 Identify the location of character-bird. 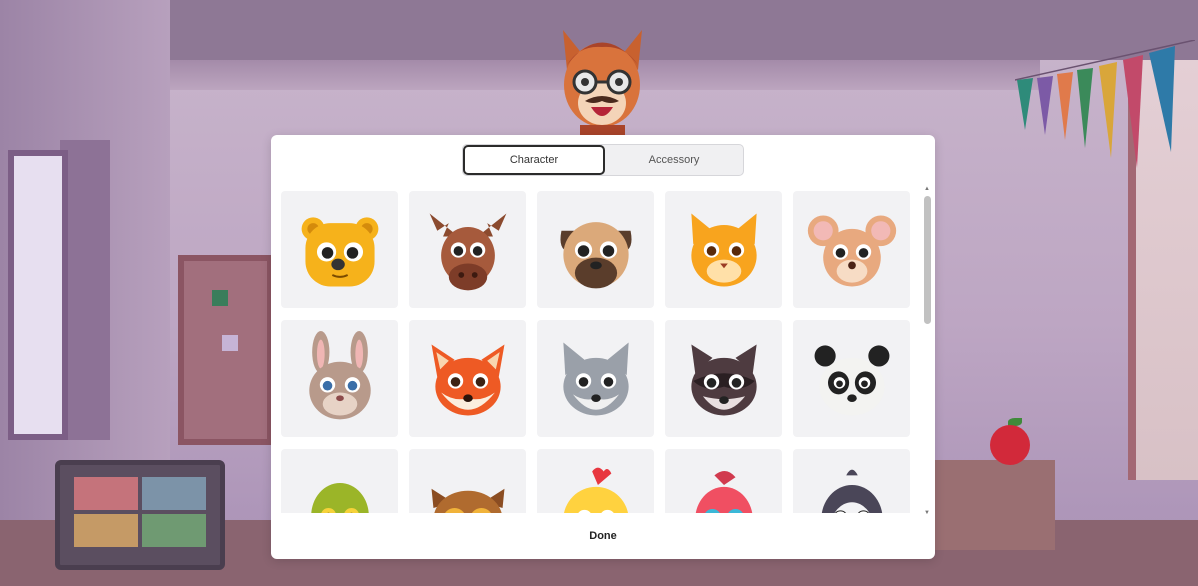
(723, 481).